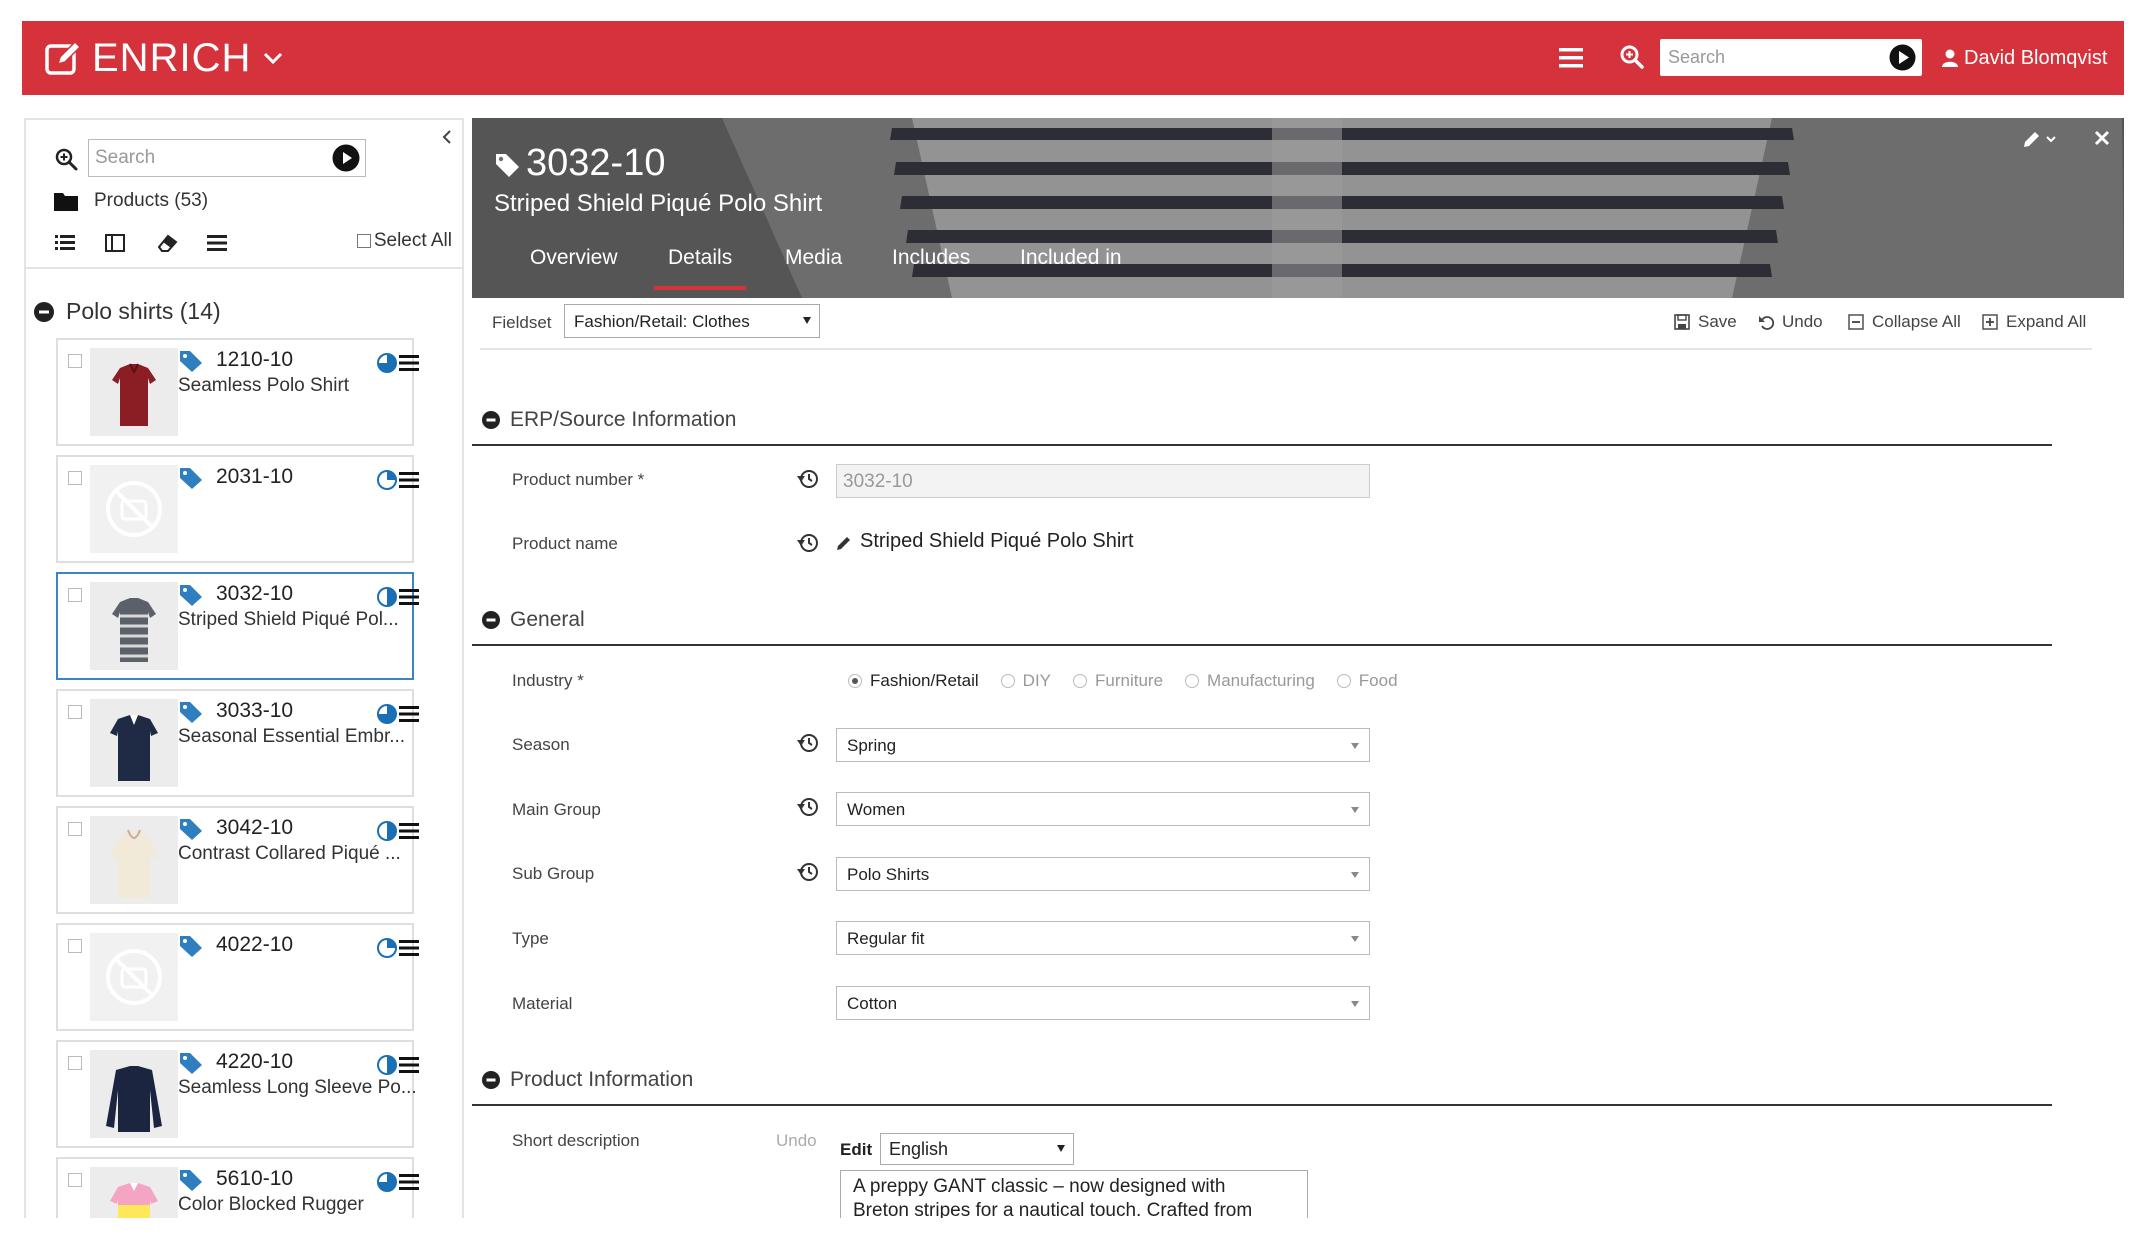 This screenshot has width=2142, height=1245. Describe the element at coordinates (813, 268) in the screenshot. I see `tab-media: Media` at that location.